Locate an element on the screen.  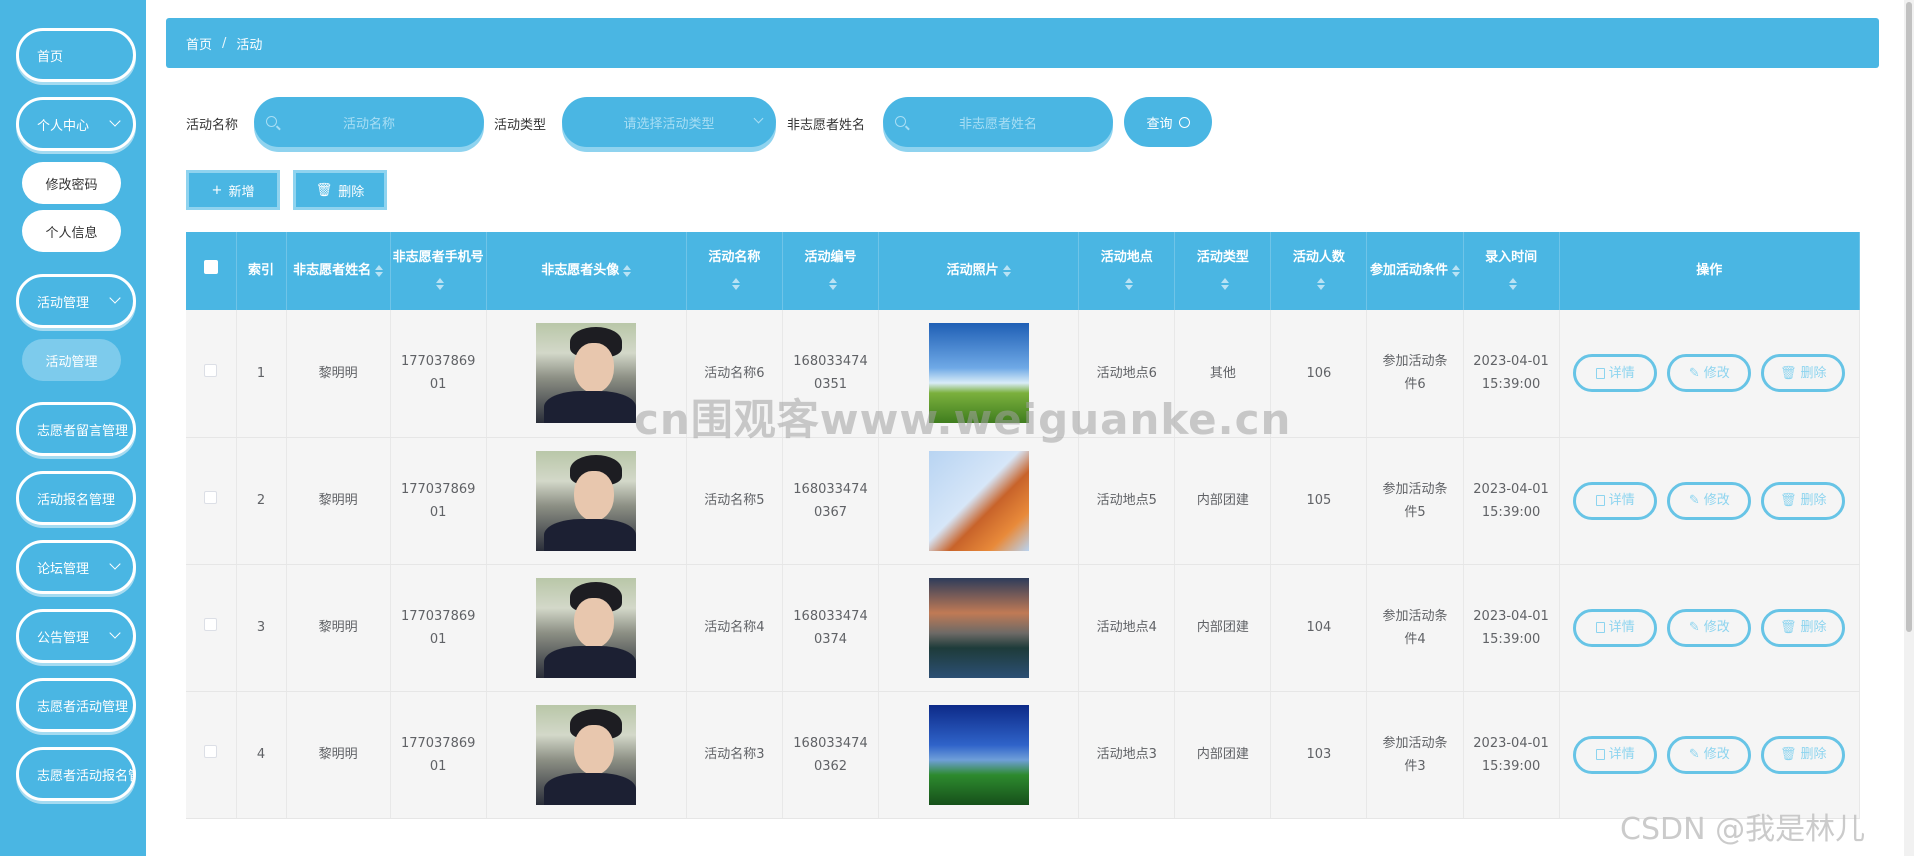
header-activity-code: 活动编号 is located at coordinates (831, 271).